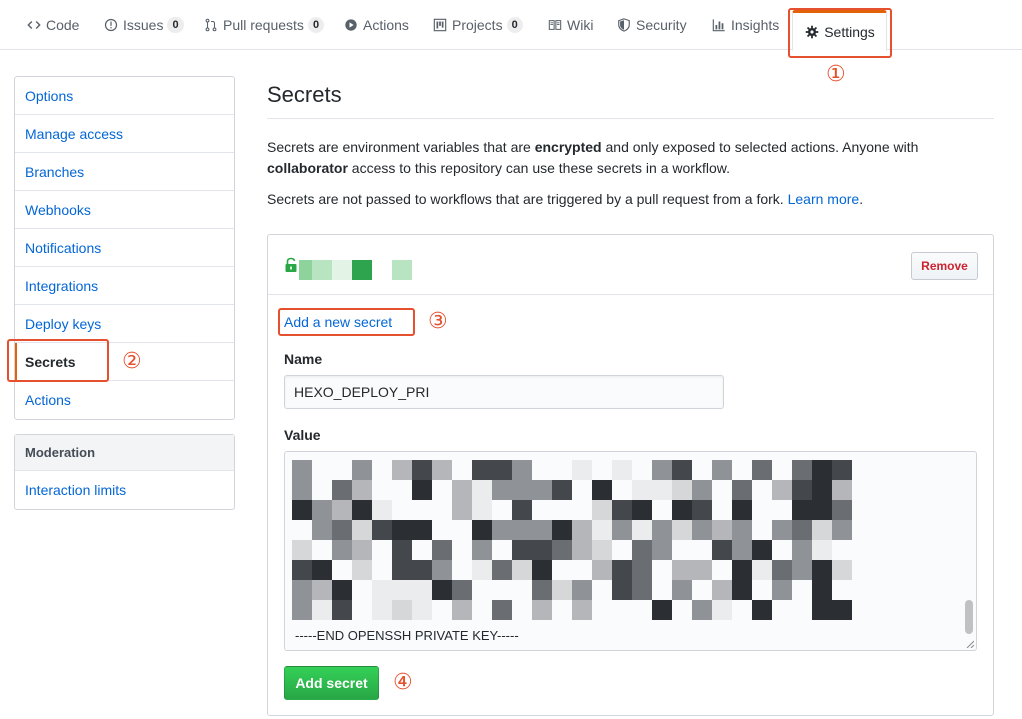  What do you see at coordinates (124, 248) in the screenshot?
I see `menu-item-notifications: Notifications` at bounding box center [124, 248].